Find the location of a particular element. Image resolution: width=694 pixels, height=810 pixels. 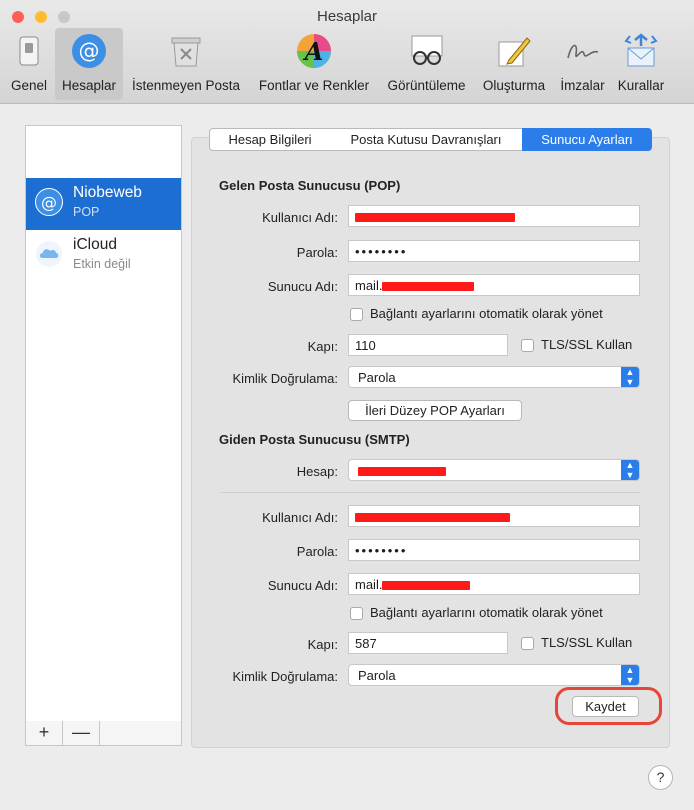

toolbar-item-istenmeyen-posta: İstenmeyen Posta is located at coordinates (186, 64).